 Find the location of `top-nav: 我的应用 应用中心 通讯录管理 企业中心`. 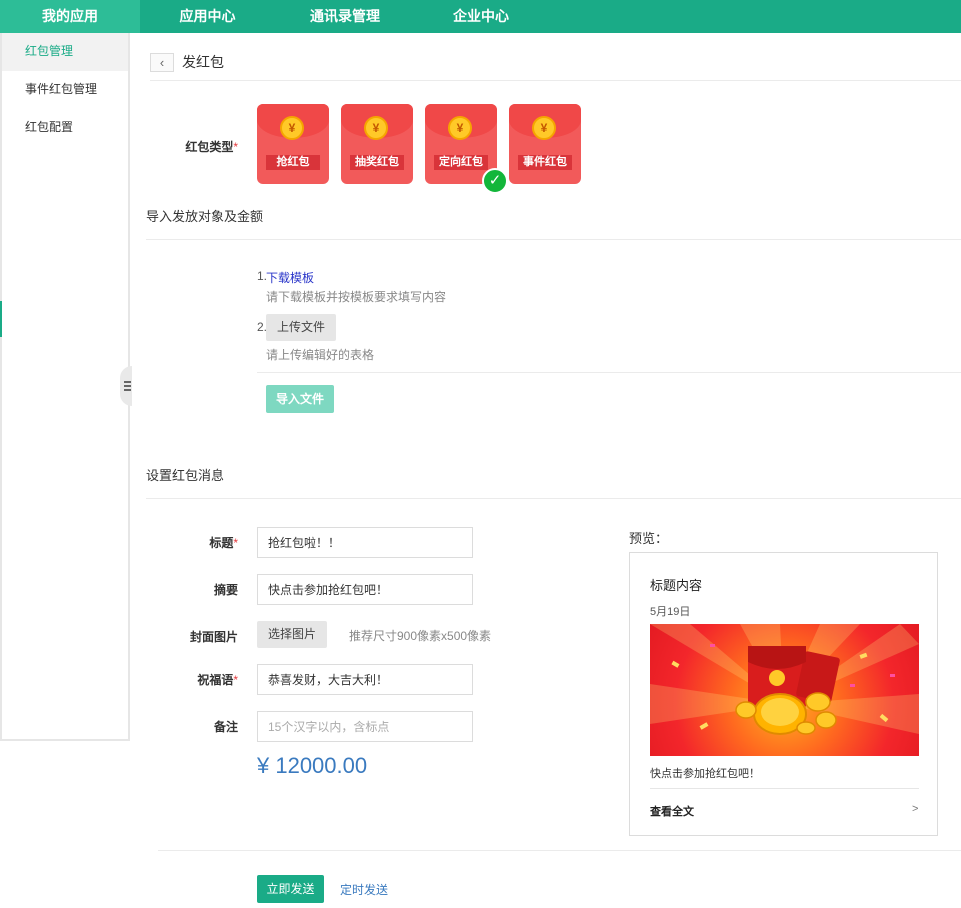

top-nav: 我的应用 应用中心 通讯录管理 企业中心 is located at coordinates (480, 16).